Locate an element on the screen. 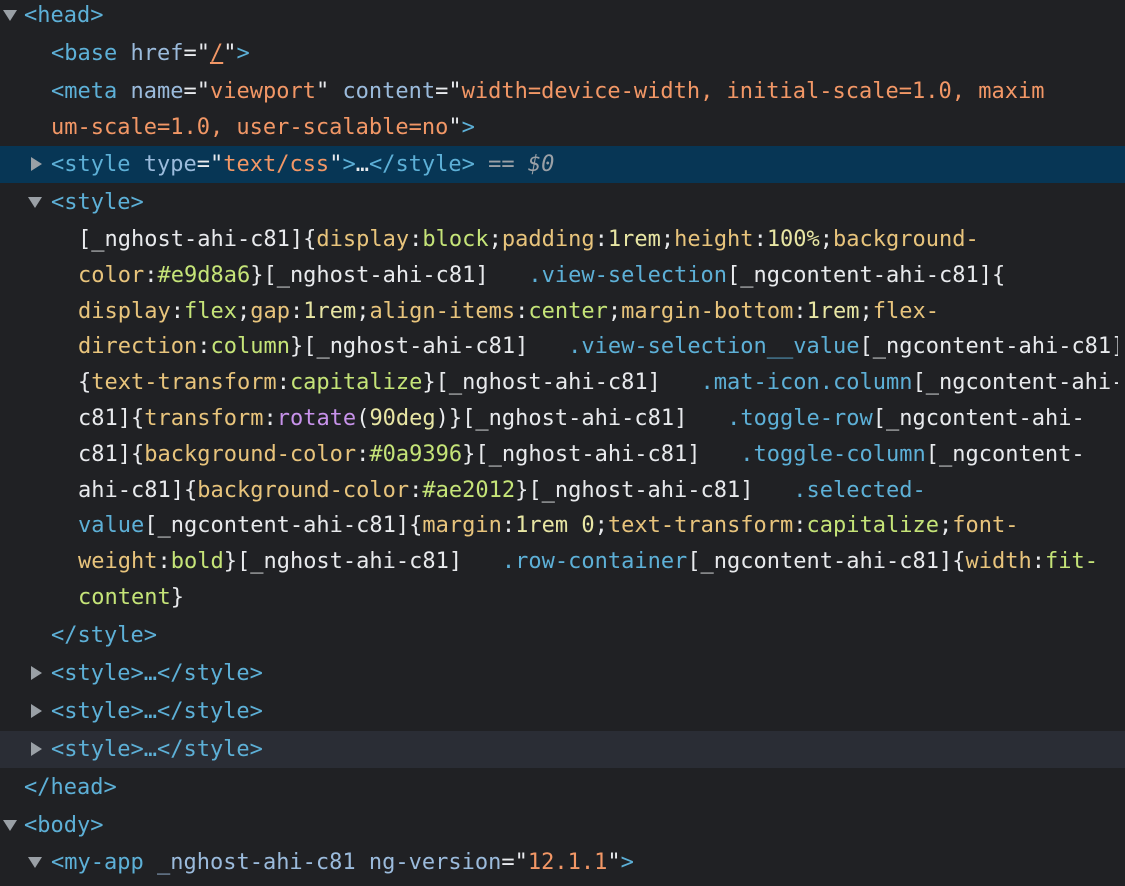 This screenshot has height=886, width=1125. tag-text: </head> is located at coordinates (70, 787).